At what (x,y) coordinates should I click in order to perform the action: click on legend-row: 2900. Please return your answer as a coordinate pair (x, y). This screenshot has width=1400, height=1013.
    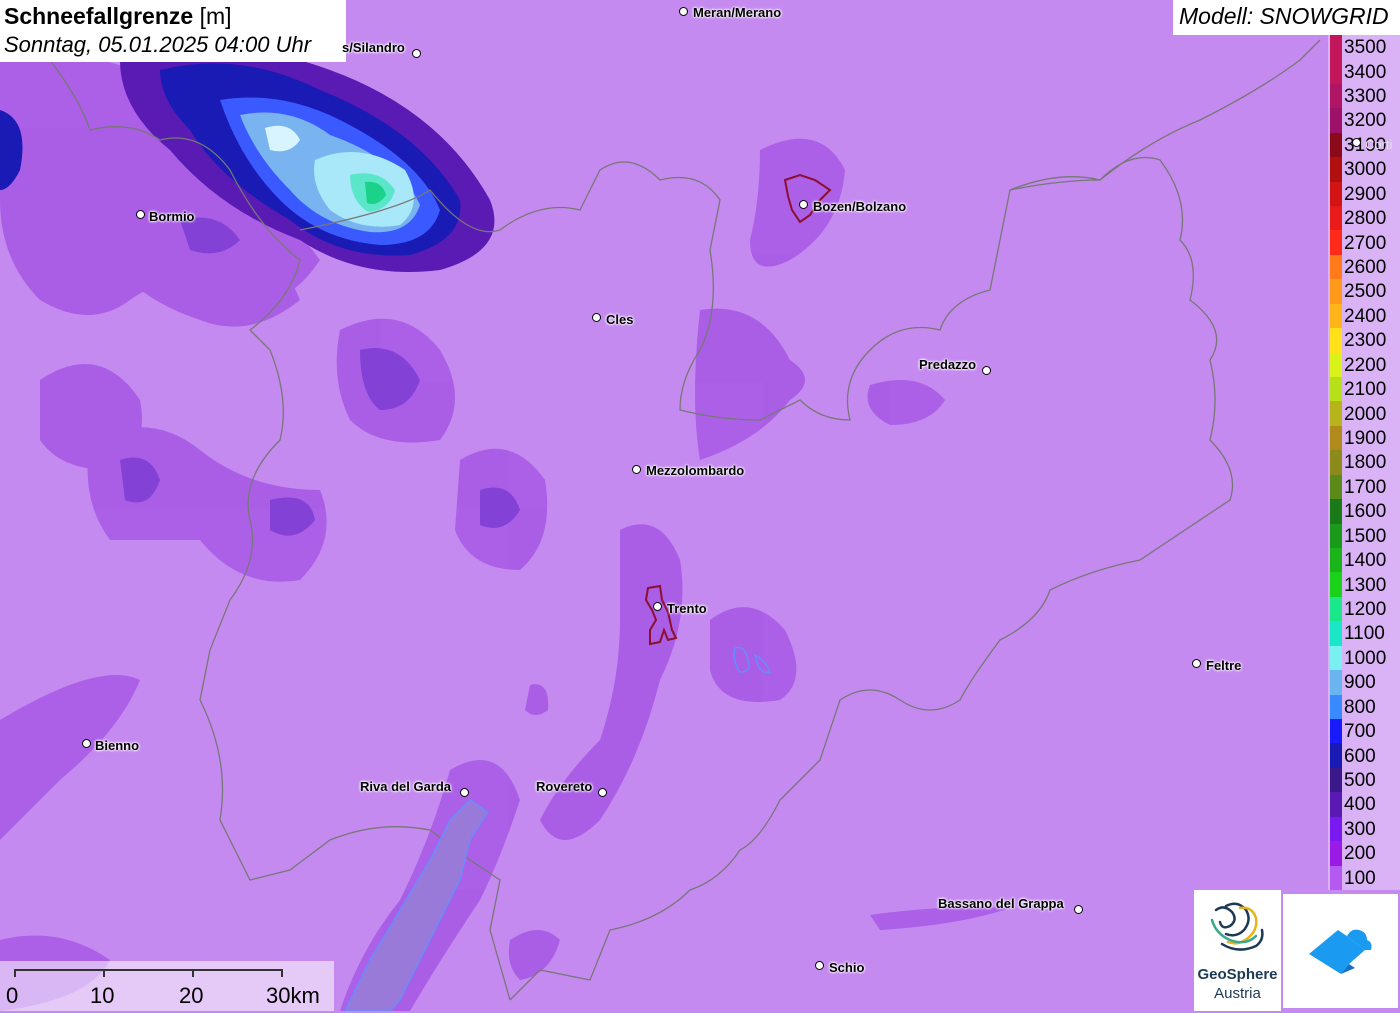
    Looking at the image, I should click on (1364, 189).